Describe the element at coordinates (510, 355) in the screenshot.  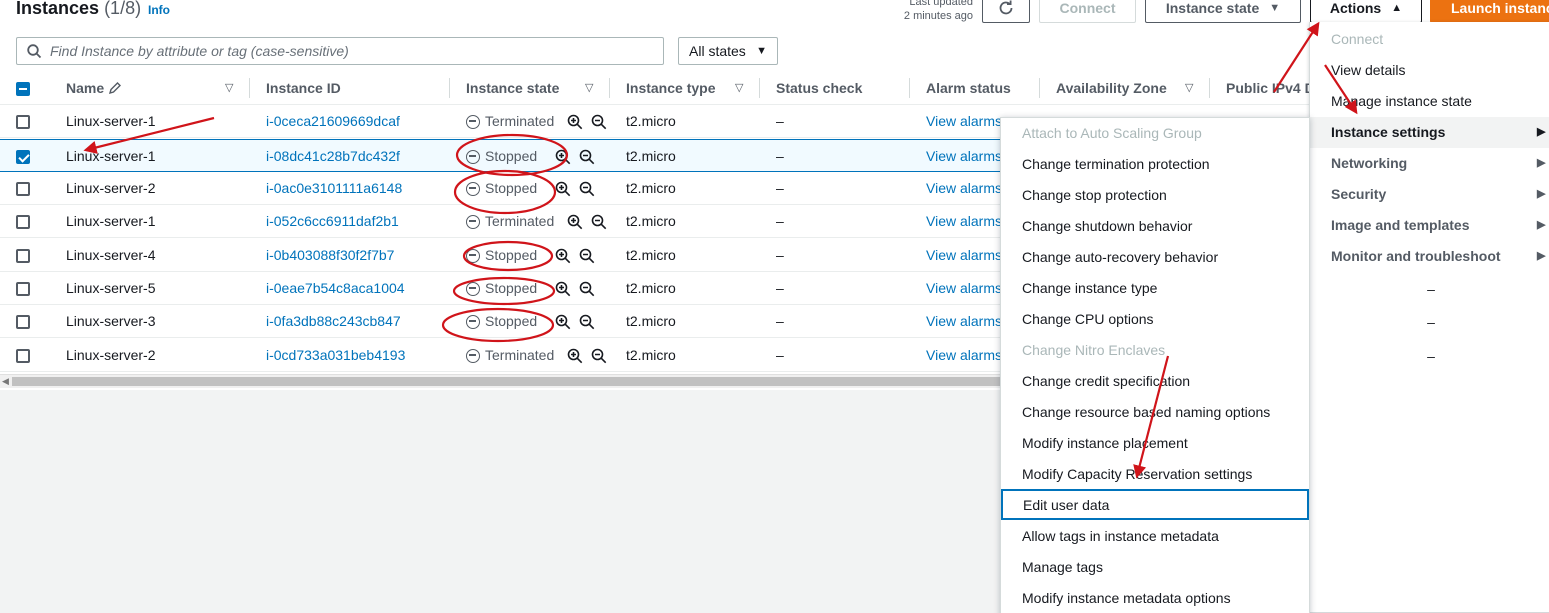
I see `instance-state: Terminated` at that location.